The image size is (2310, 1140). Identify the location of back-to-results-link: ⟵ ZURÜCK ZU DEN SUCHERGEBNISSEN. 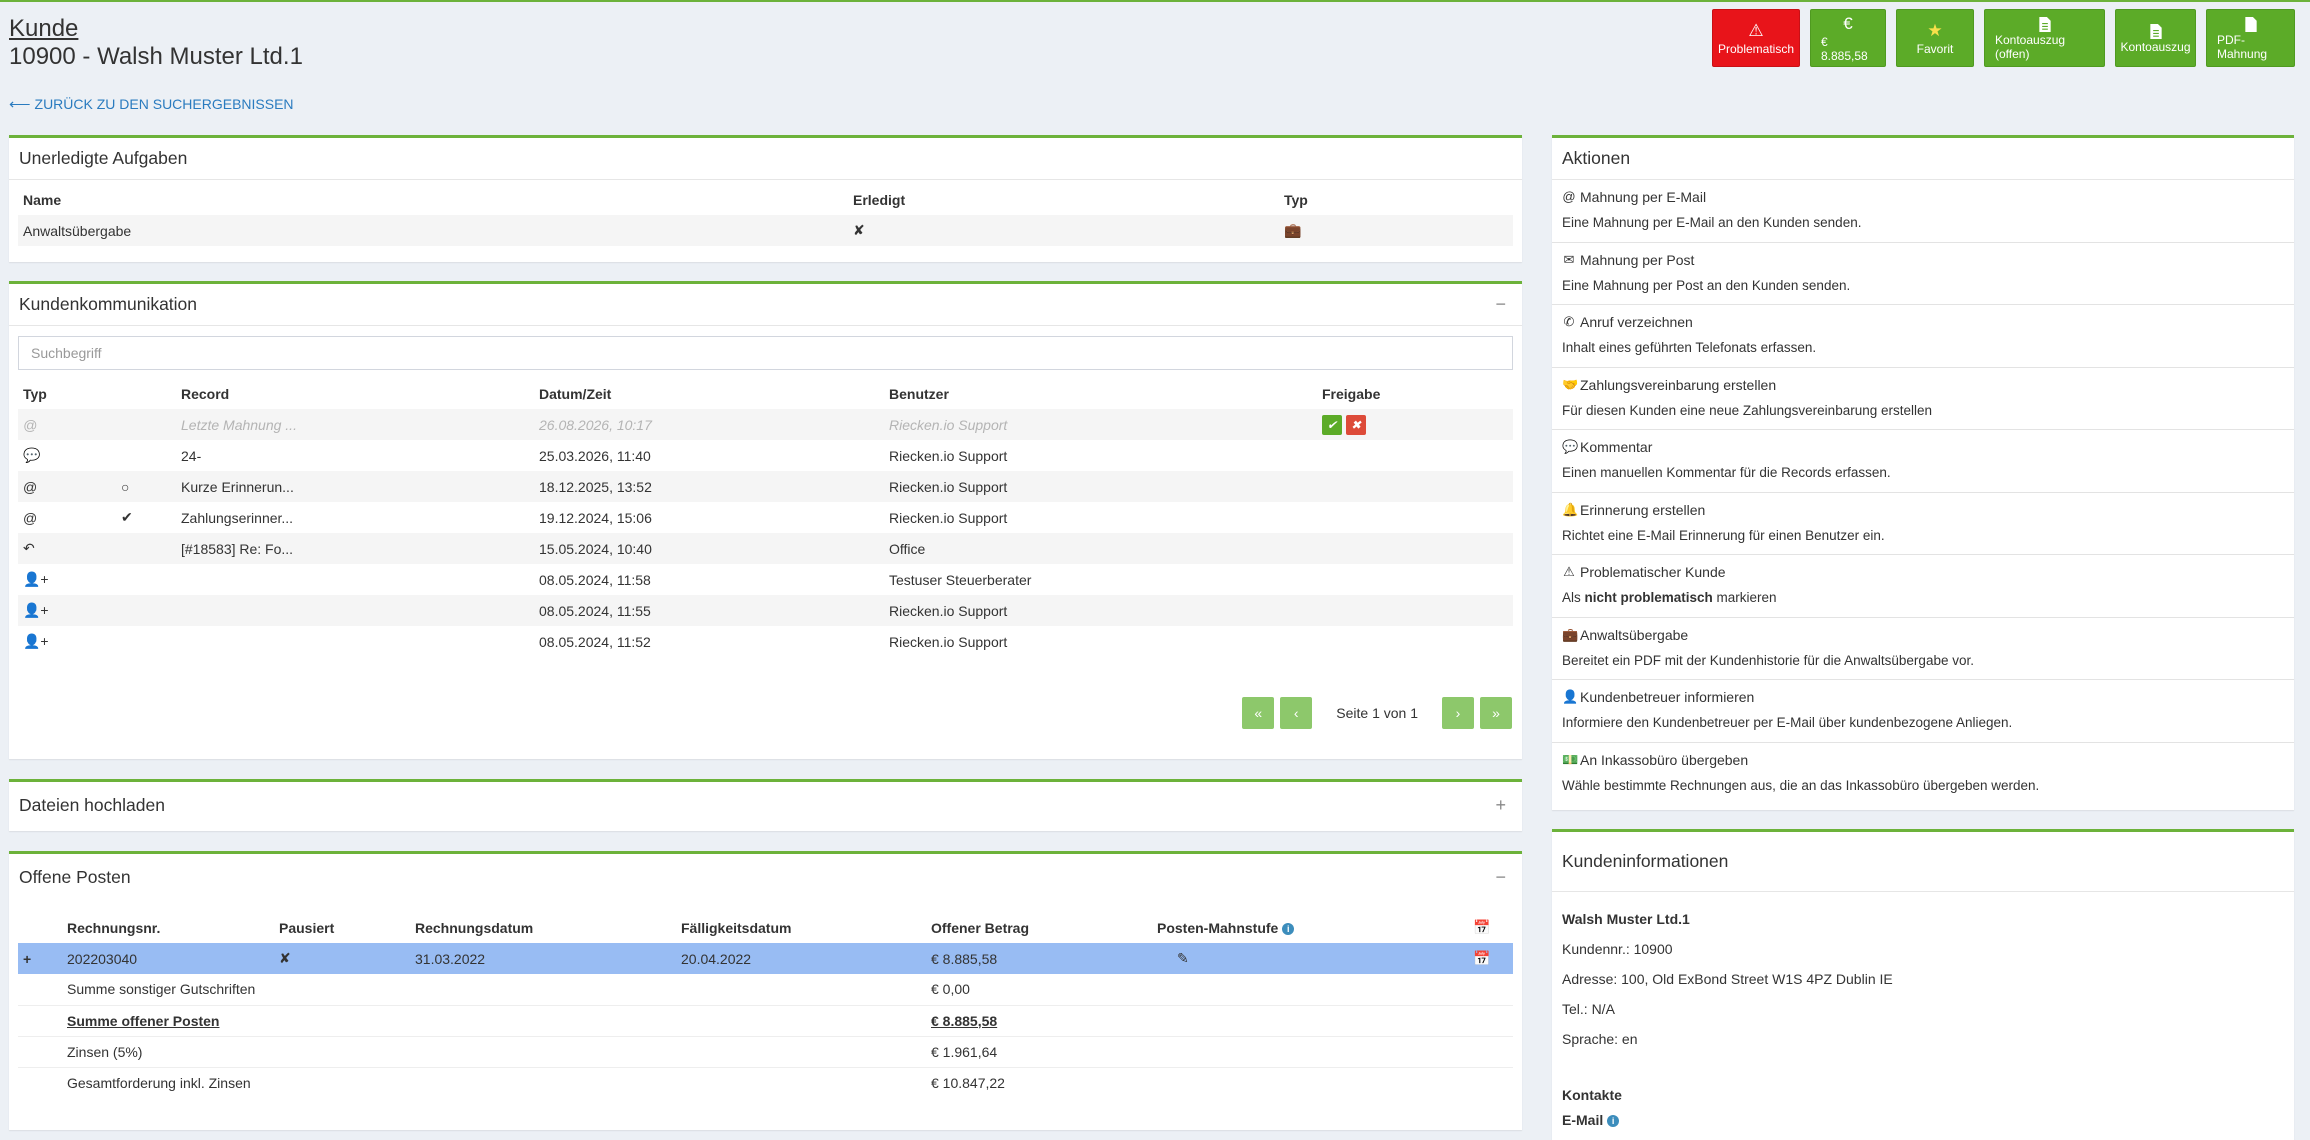
(151, 104).